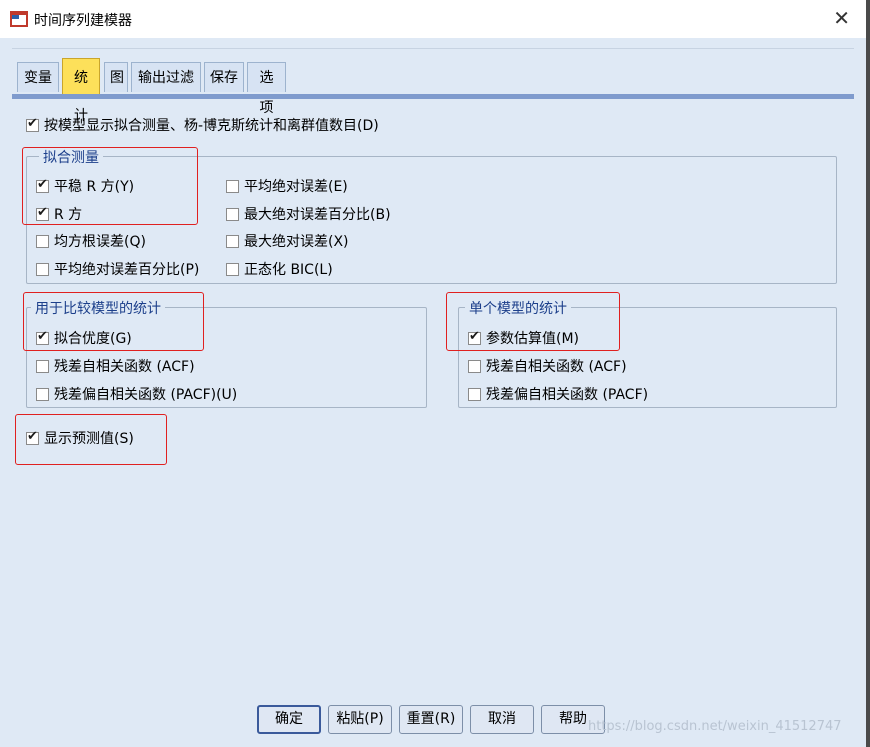 The image size is (870, 747). Describe the element at coordinates (19, 19) in the screenshot. I see `app-icon` at that location.